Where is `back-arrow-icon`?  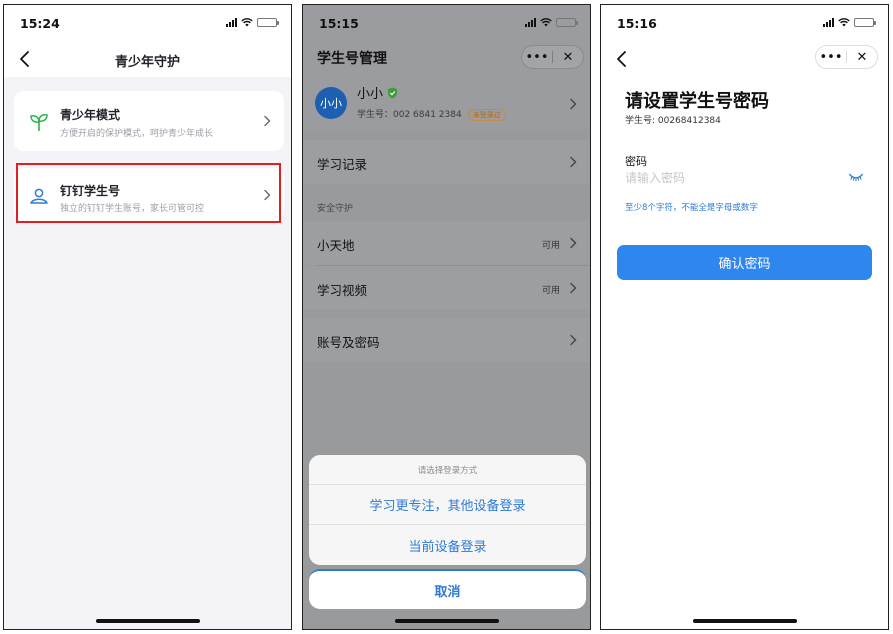
back-arrow-icon is located at coordinates (622, 59).